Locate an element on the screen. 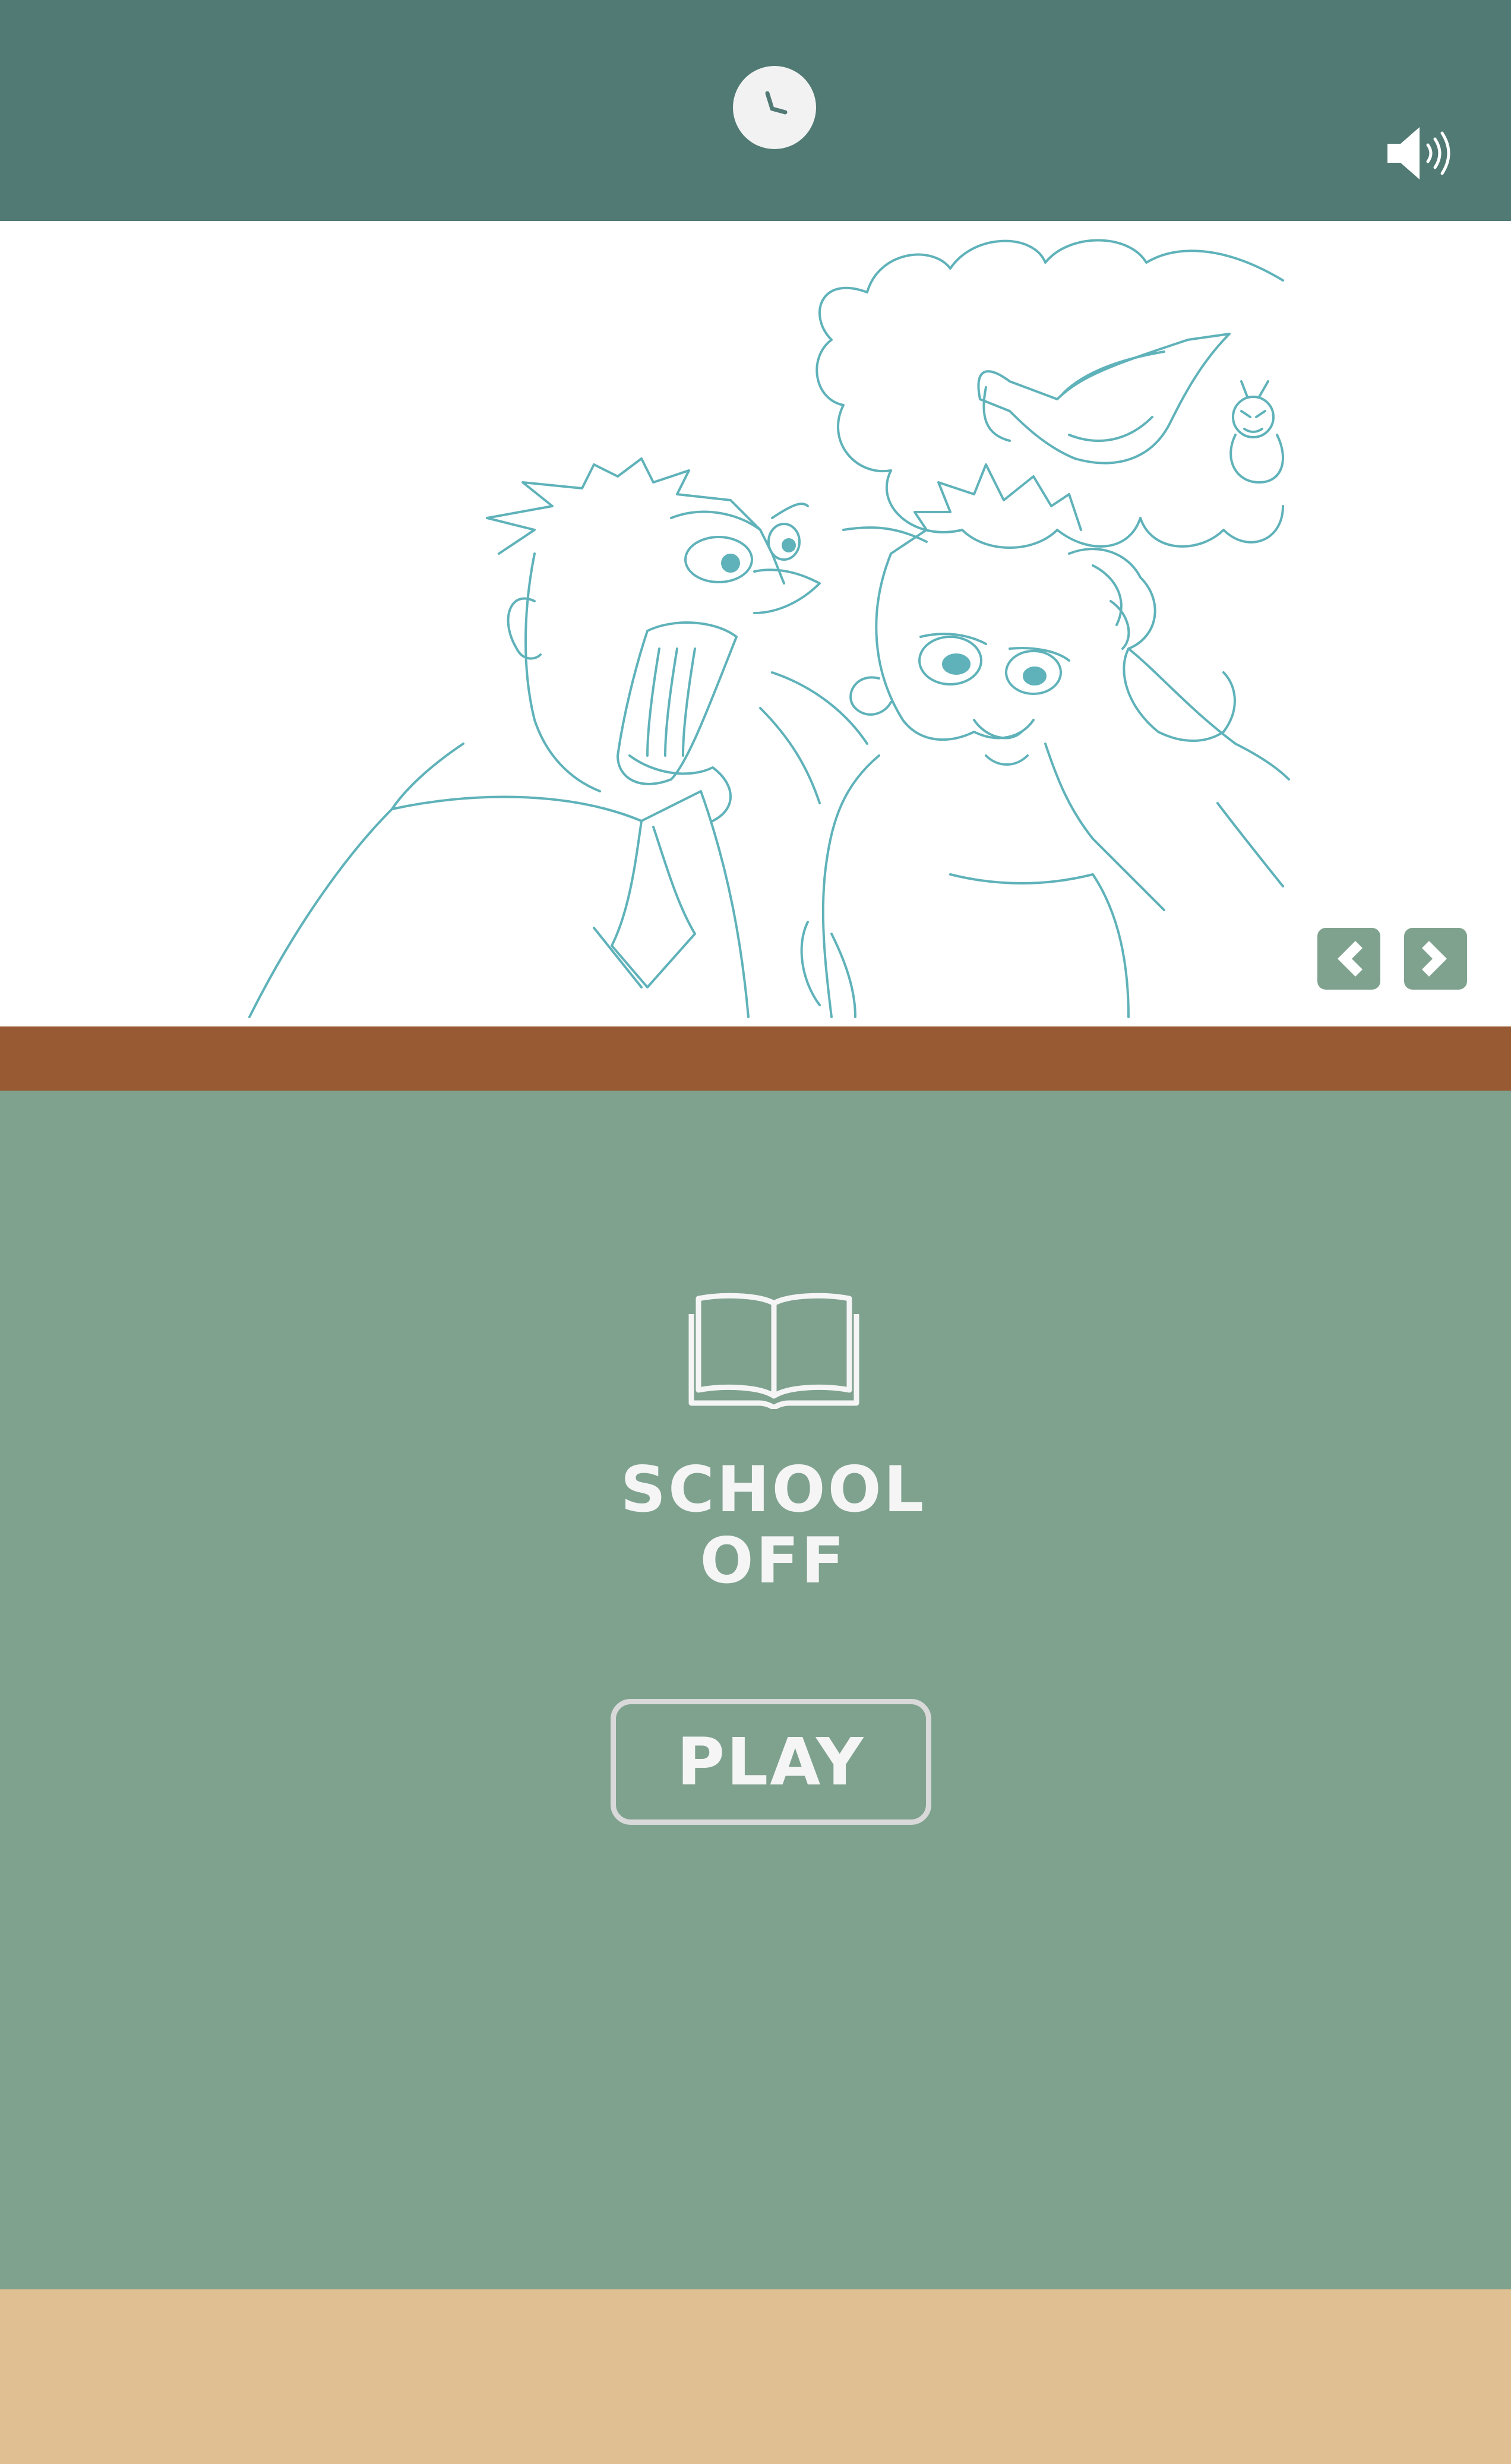 Image resolution: width=1511 pixels, height=2464 pixels. wooden-shelf is located at coordinates (755, 1059).